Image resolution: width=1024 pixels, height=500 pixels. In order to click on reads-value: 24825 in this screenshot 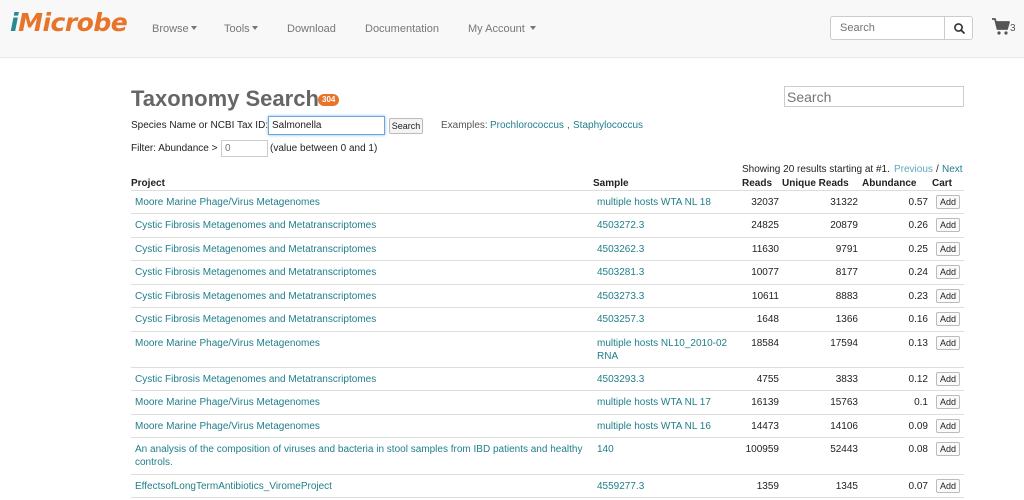, I will do `click(765, 225)`.